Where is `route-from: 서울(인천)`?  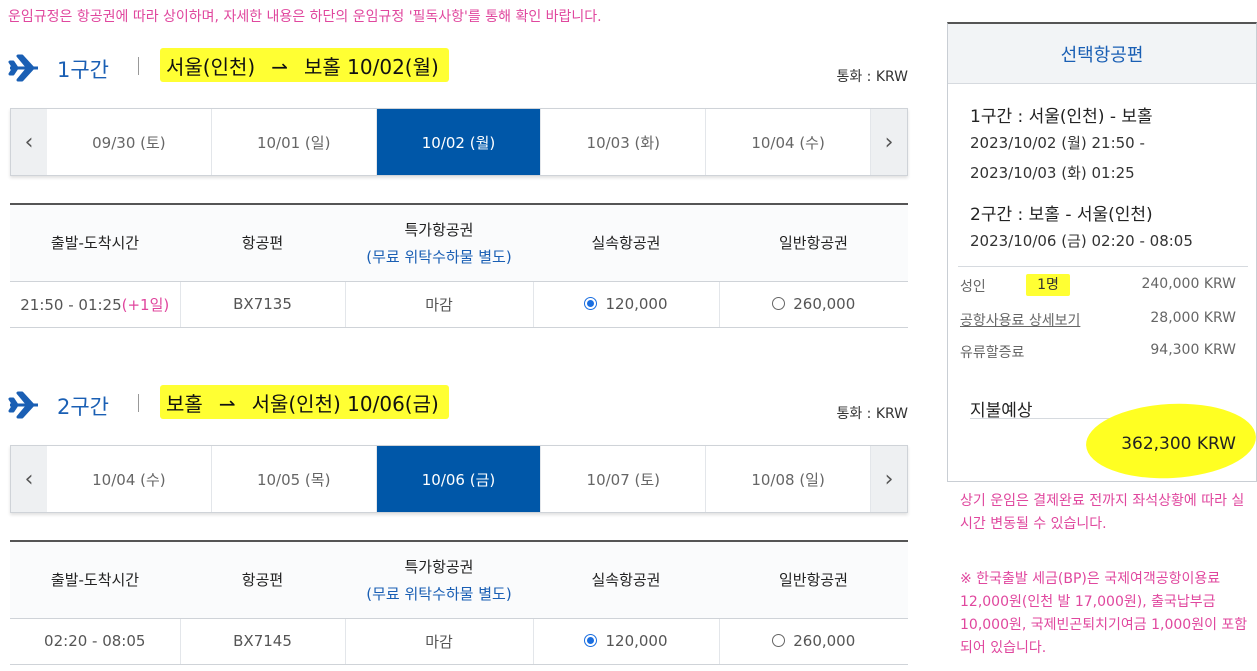
route-from: 서울(인천) is located at coordinates (211, 67).